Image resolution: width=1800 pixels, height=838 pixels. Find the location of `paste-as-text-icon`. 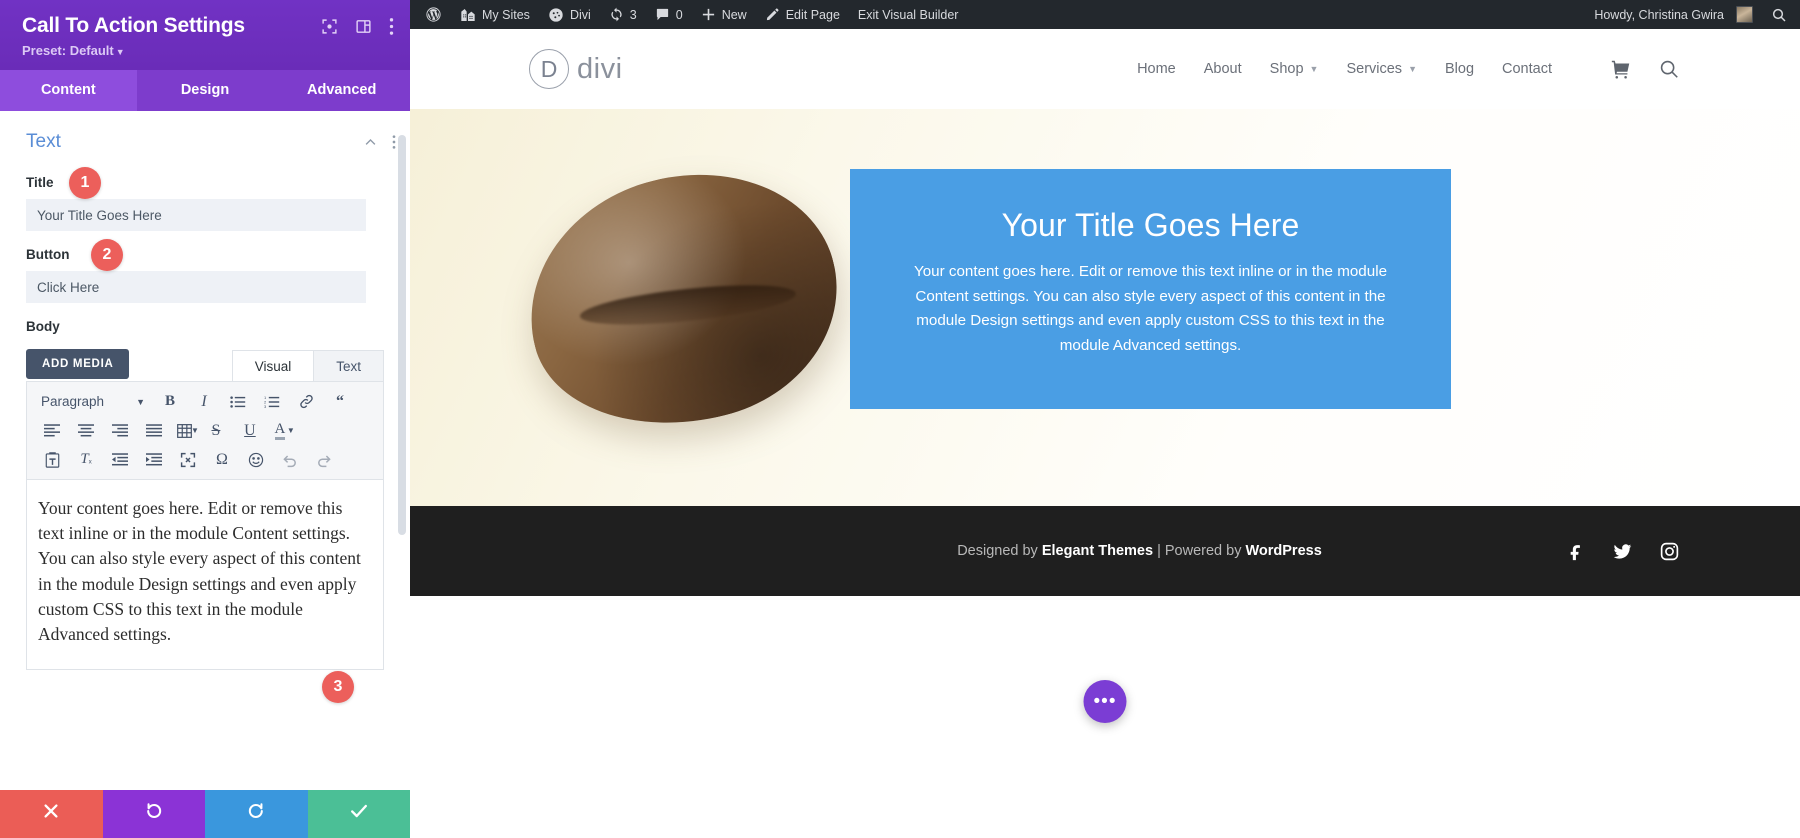

paste-as-text-icon is located at coordinates (52, 459).